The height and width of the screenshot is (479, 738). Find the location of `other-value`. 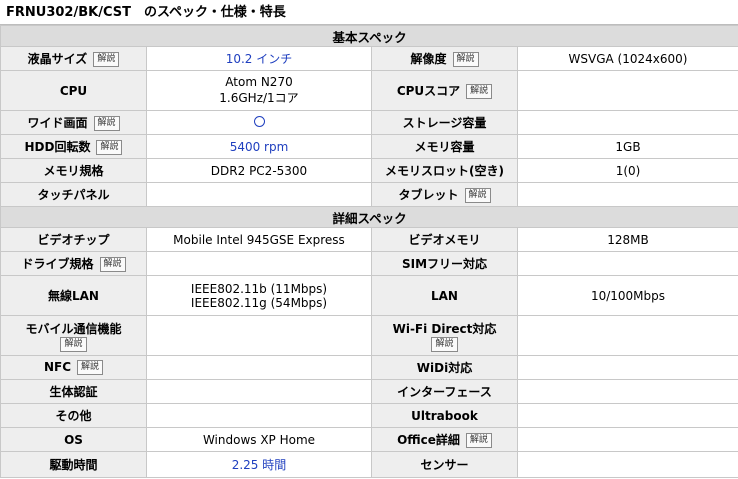

other-value is located at coordinates (259, 415).